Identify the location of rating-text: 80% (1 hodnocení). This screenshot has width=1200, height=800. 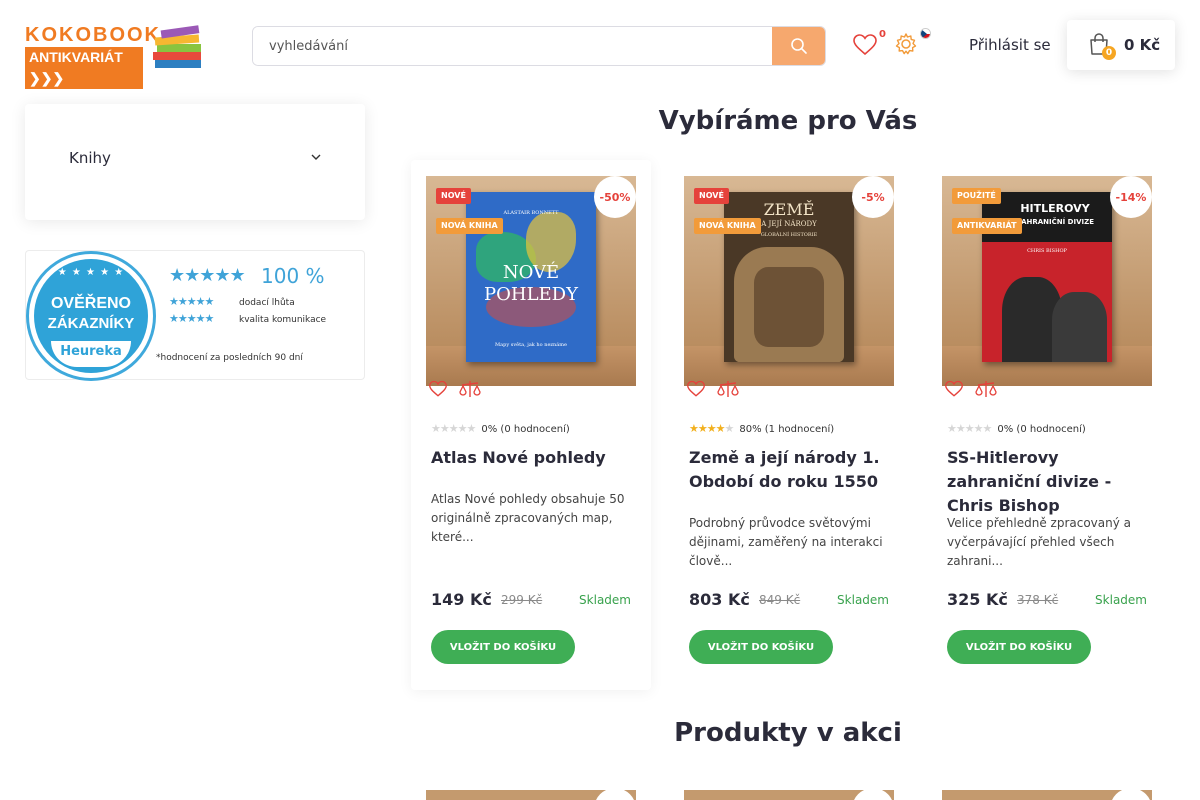
(787, 429).